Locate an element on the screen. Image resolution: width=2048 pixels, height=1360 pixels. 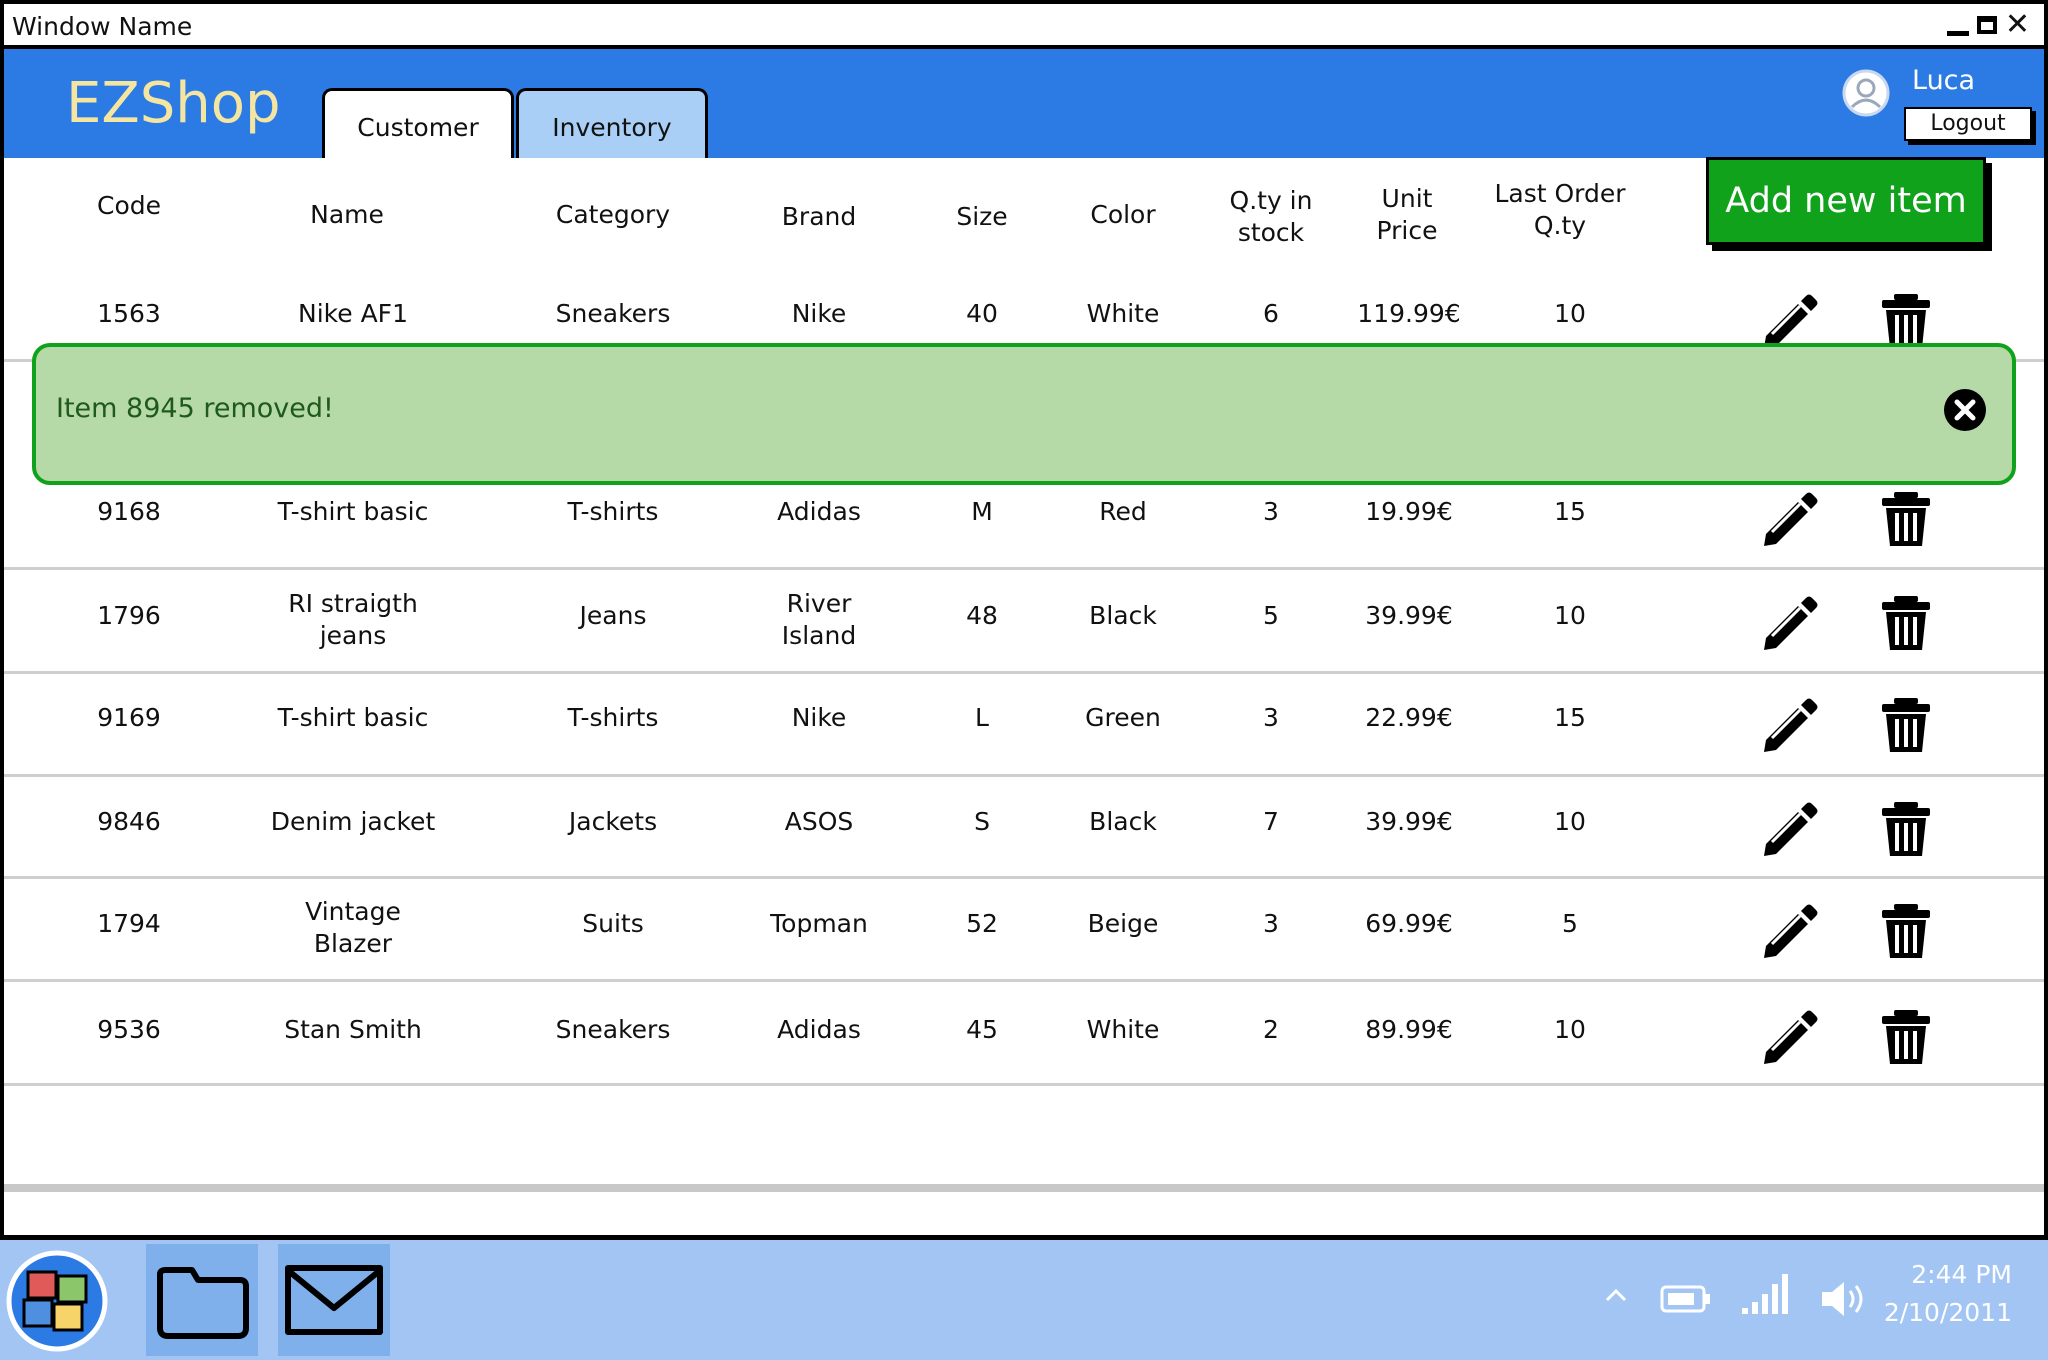
cell-code: 1563 is located at coordinates (129, 313).